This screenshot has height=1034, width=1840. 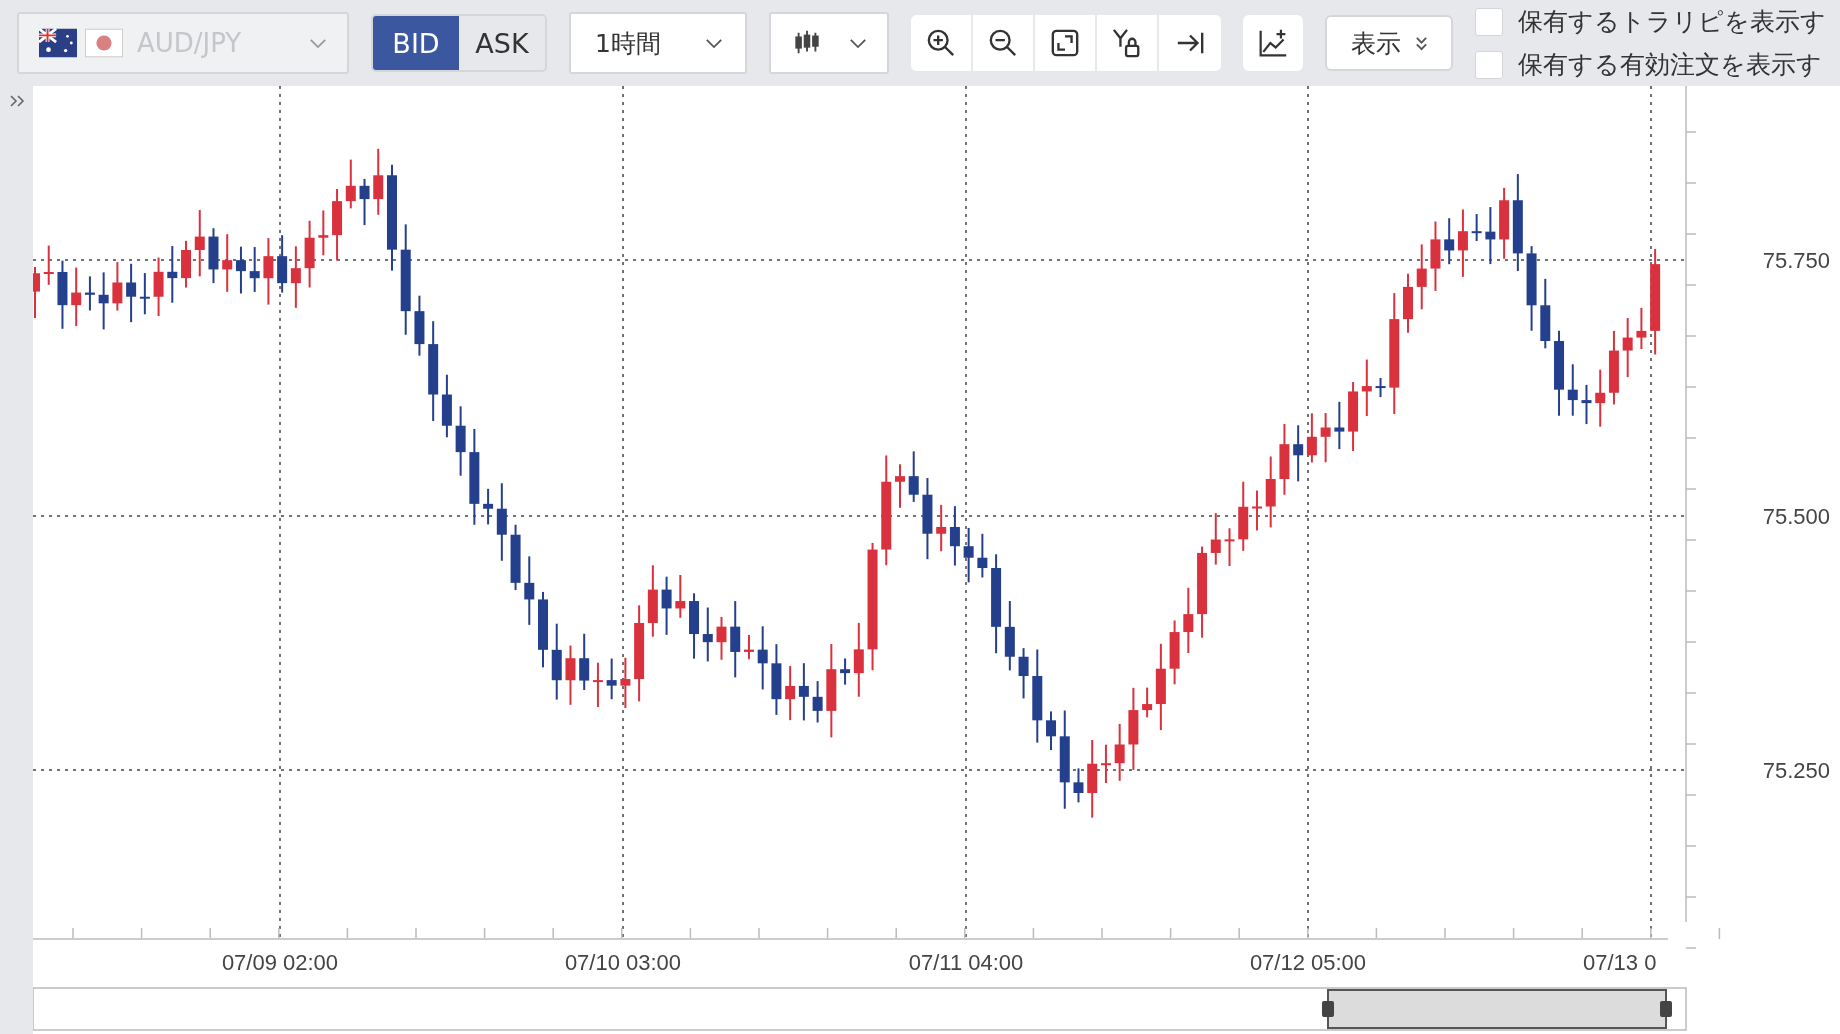 What do you see at coordinates (623, 962) in the screenshot?
I see `time-axis-label: 07/10 03:00` at bounding box center [623, 962].